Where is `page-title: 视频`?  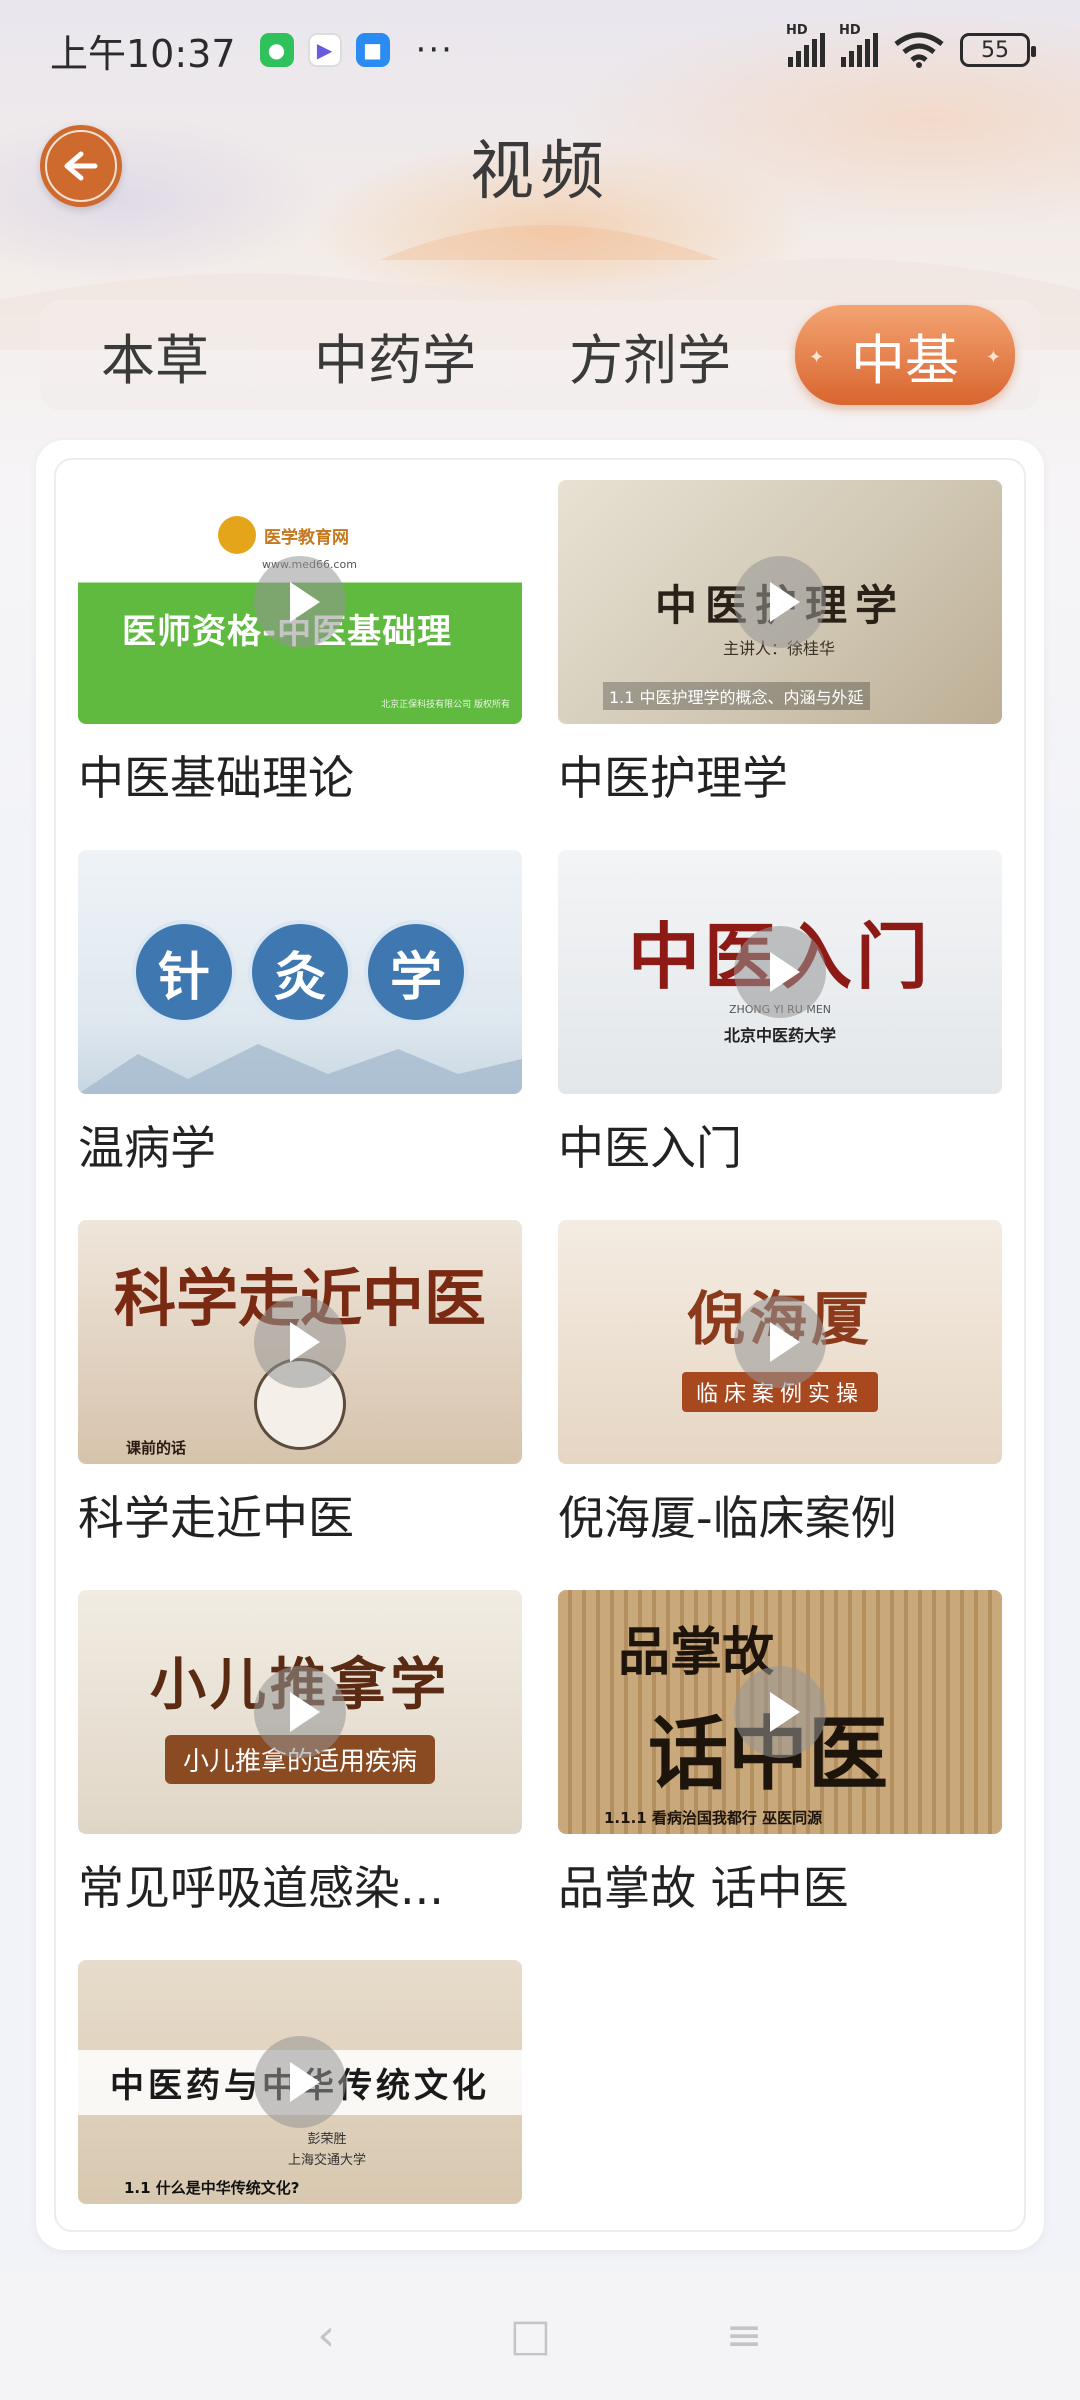 page-title: 视频 is located at coordinates (540, 172).